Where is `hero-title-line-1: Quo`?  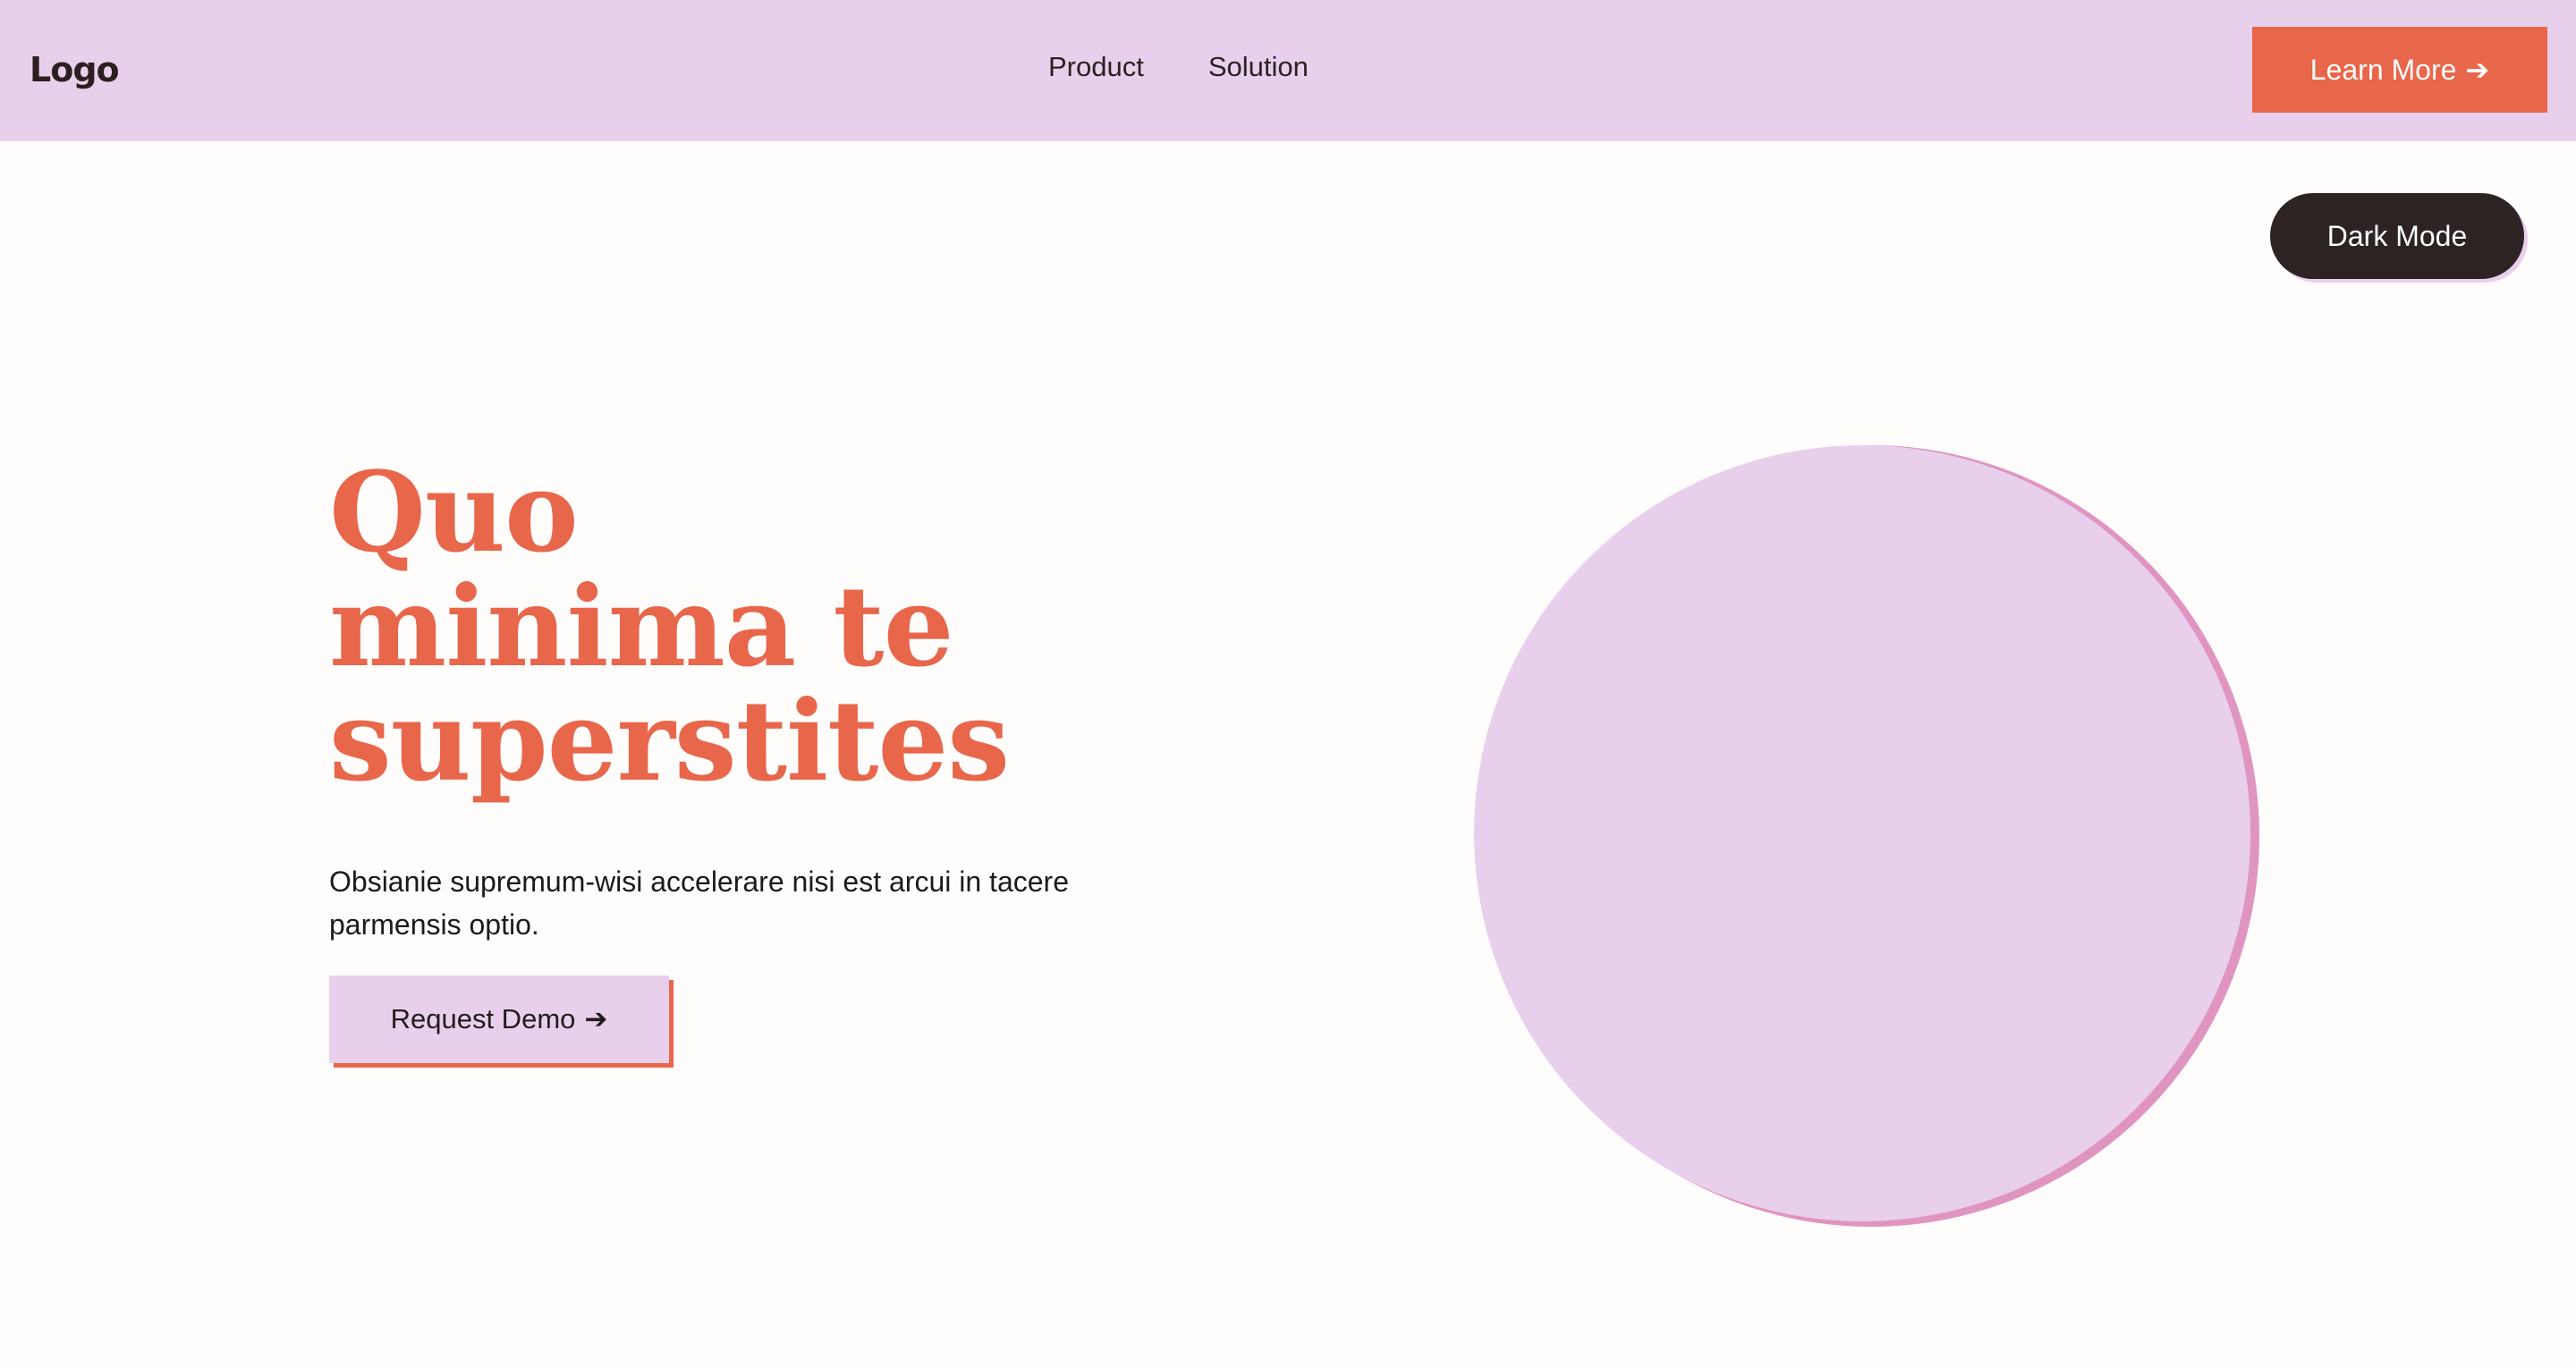 hero-title-line-1: Quo is located at coordinates (454, 513).